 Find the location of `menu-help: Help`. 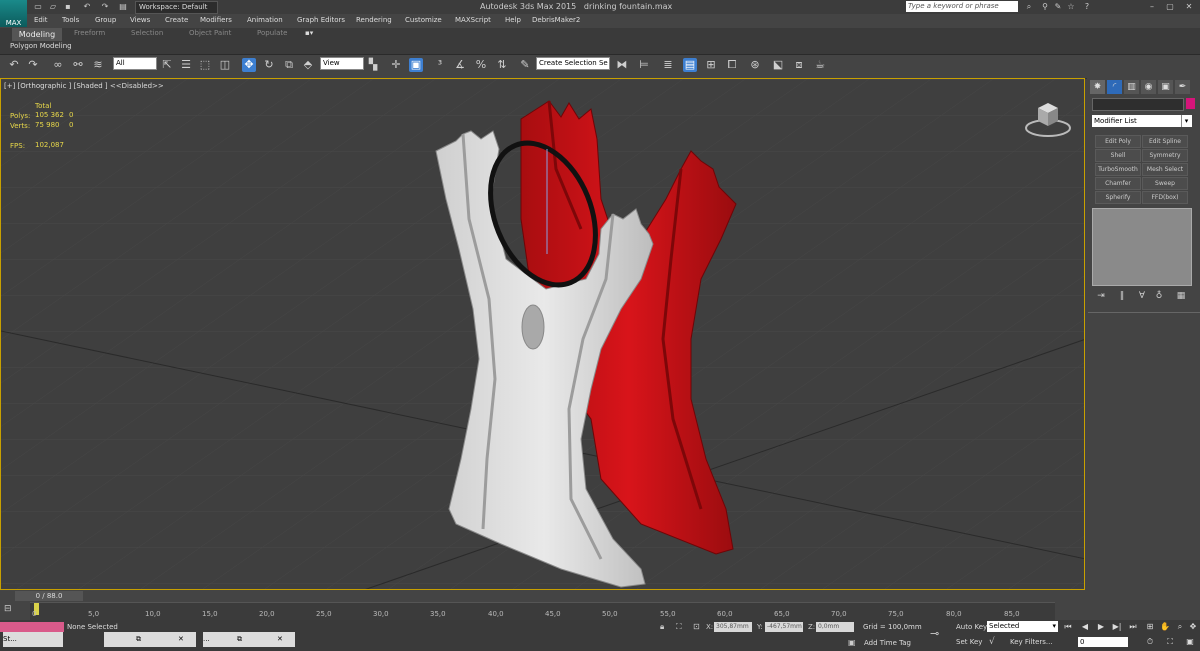

menu-help: Help is located at coordinates (513, 20).